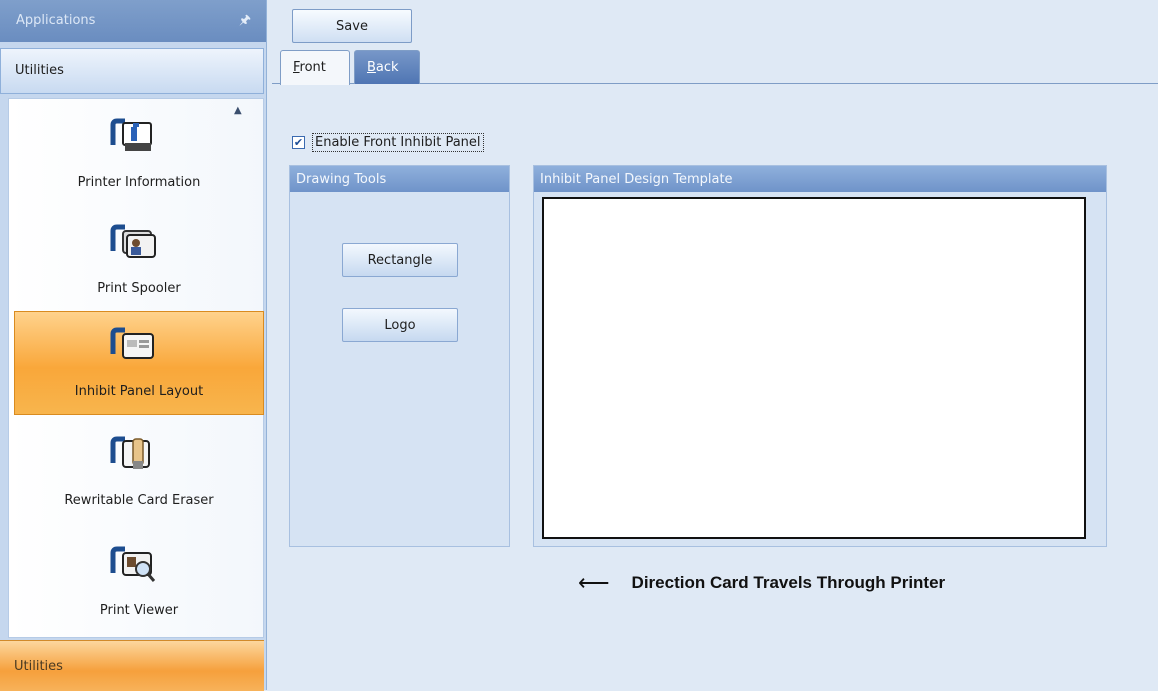  I want to click on card-eraser-icon, so click(130, 452).